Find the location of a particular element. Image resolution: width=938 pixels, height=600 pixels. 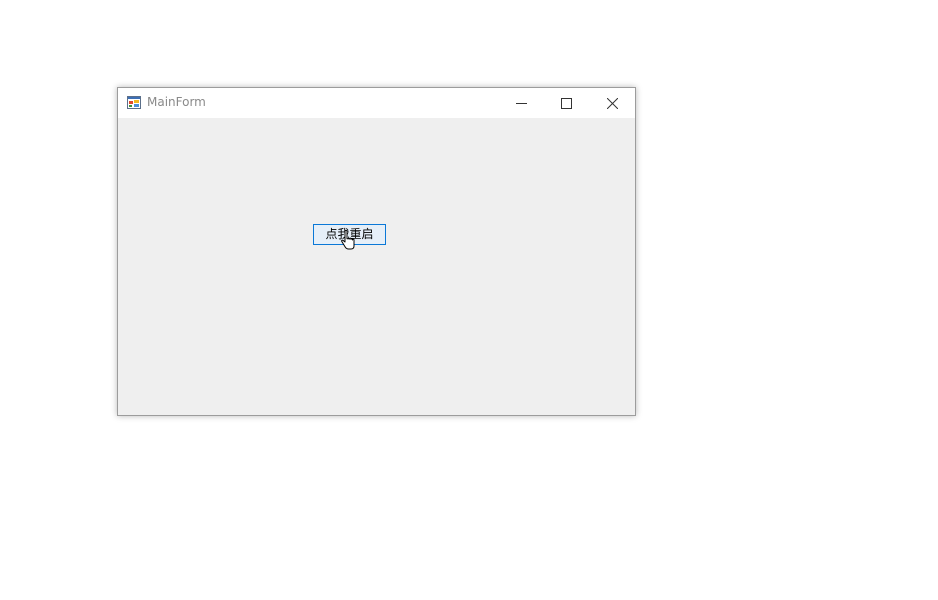

close-icon is located at coordinates (612, 103).